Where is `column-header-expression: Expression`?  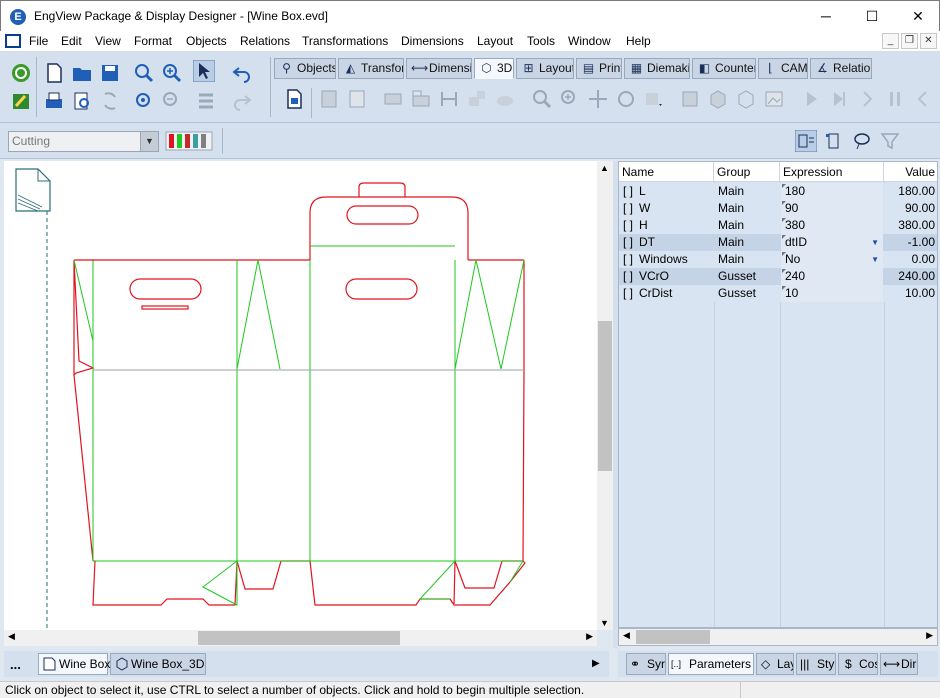
column-header-expression: Expression is located at coordinates (832, 172).